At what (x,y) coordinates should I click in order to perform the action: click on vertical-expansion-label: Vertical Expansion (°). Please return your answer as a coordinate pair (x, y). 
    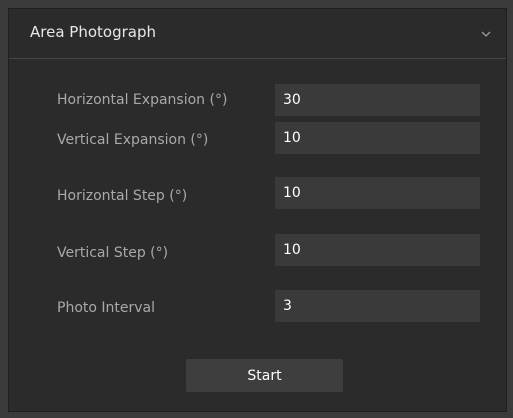
    Looking at the image, I should click on (133, 140).